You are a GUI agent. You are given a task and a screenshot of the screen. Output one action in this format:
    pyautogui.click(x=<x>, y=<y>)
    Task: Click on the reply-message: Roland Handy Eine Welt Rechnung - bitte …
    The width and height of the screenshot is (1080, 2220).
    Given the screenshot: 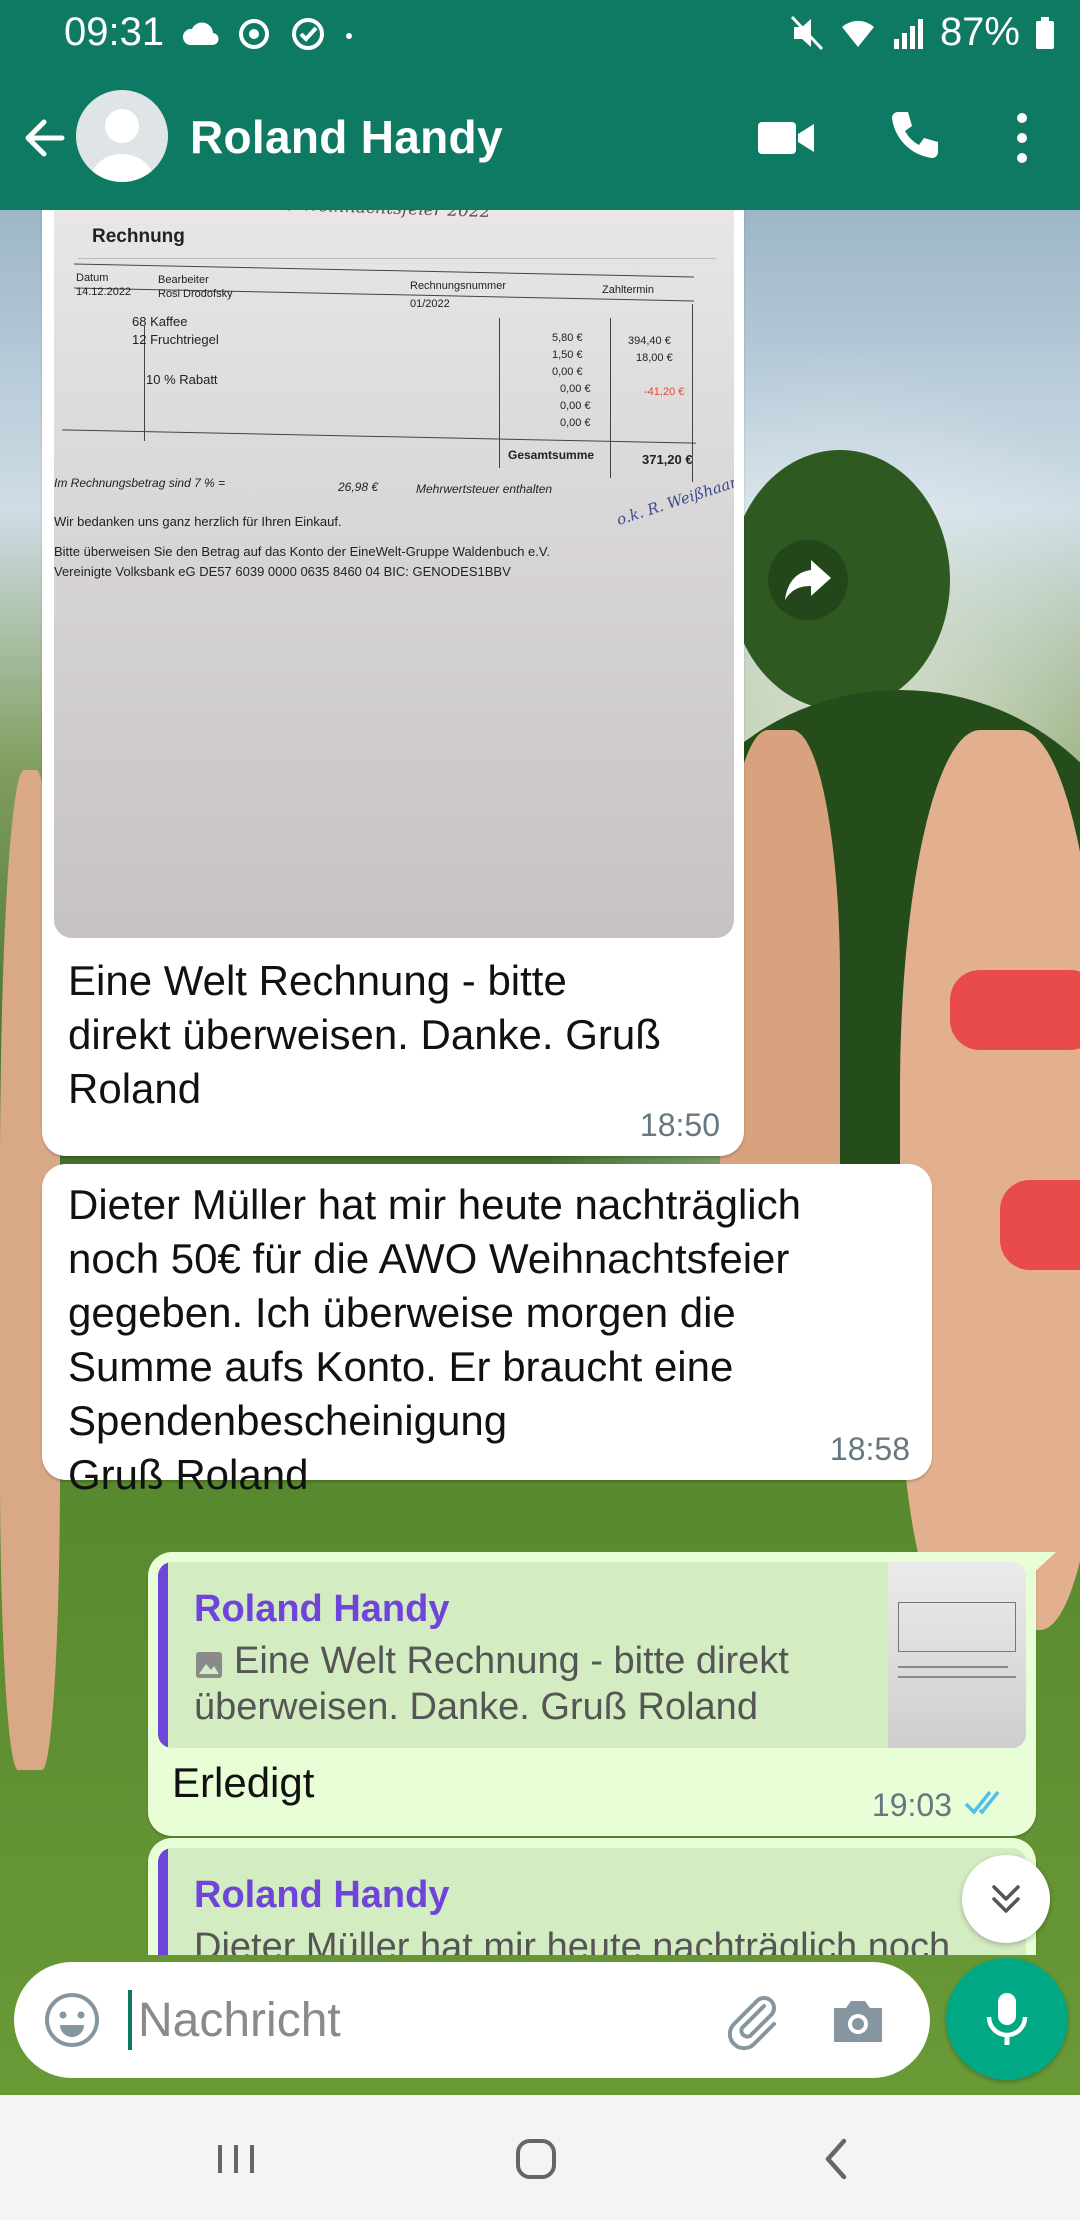 What is the action you would take?
    pyautogui.click(x=602, y=1694)
    